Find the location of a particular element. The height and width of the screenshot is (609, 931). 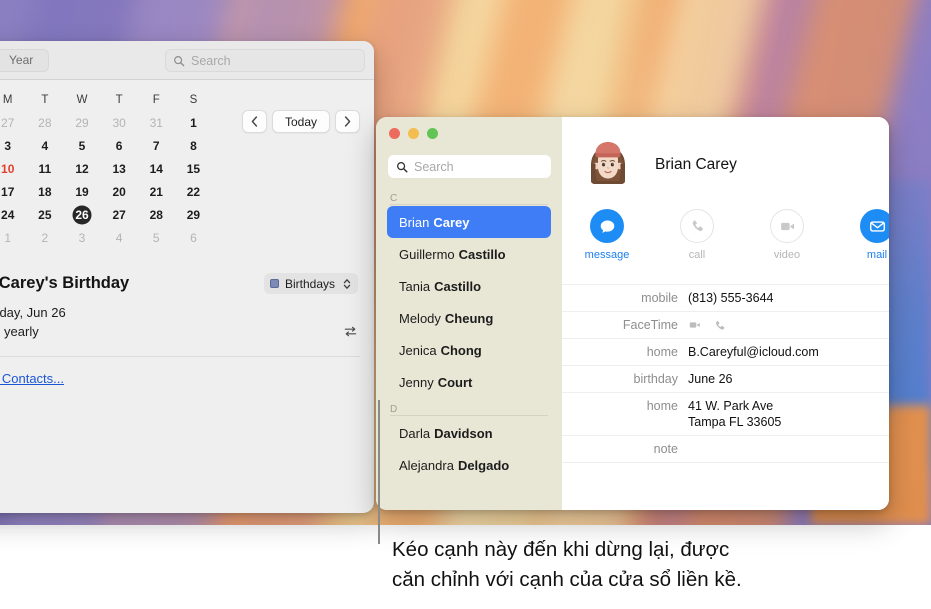

zoom-button is located at coordinates (432, 133).